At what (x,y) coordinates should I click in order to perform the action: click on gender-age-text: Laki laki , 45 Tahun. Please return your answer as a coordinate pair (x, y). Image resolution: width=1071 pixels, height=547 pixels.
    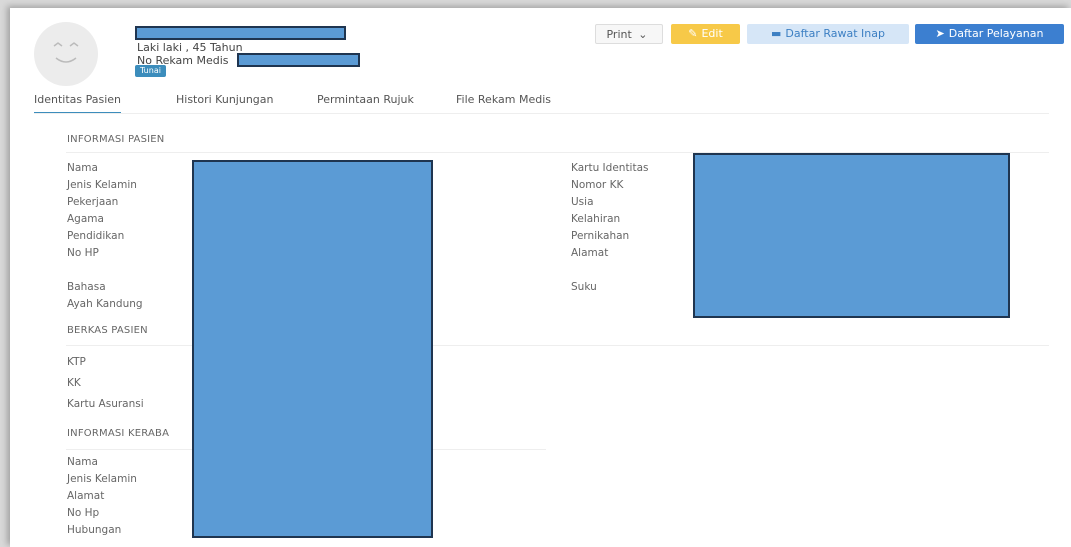
    Looking at the image, I should click on (190, 47).